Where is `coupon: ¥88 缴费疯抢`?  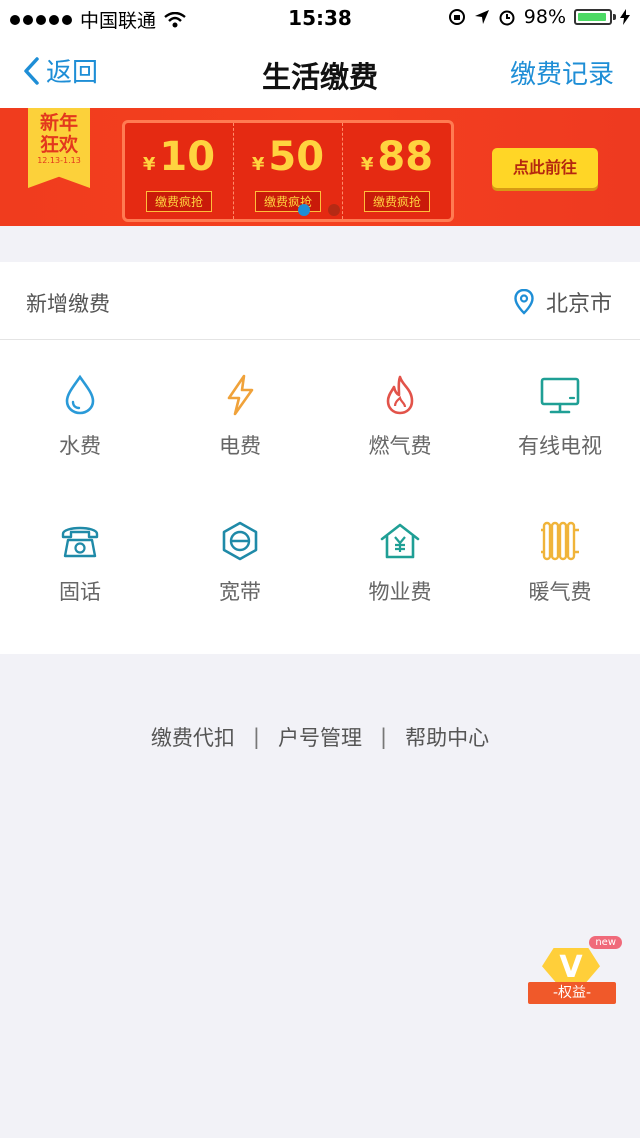 coupon: ¥88 缴费疯抢 is located at coordinates (397, 171).